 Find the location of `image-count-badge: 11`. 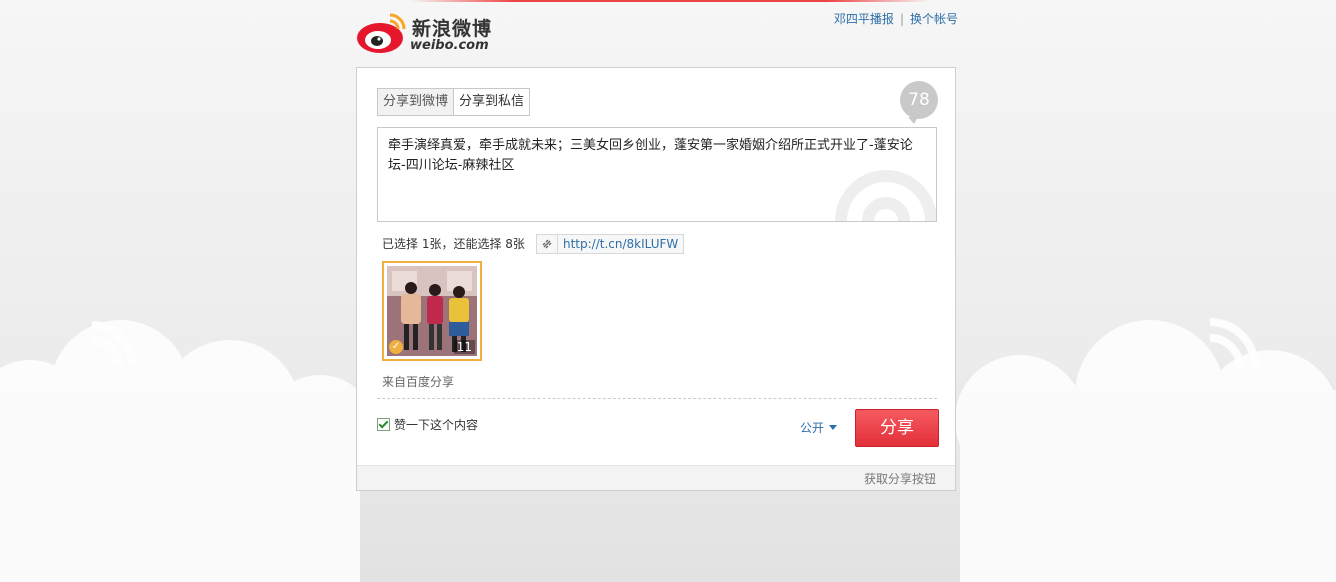

image-count-badge: 11 is located at coordinates (464, 347).